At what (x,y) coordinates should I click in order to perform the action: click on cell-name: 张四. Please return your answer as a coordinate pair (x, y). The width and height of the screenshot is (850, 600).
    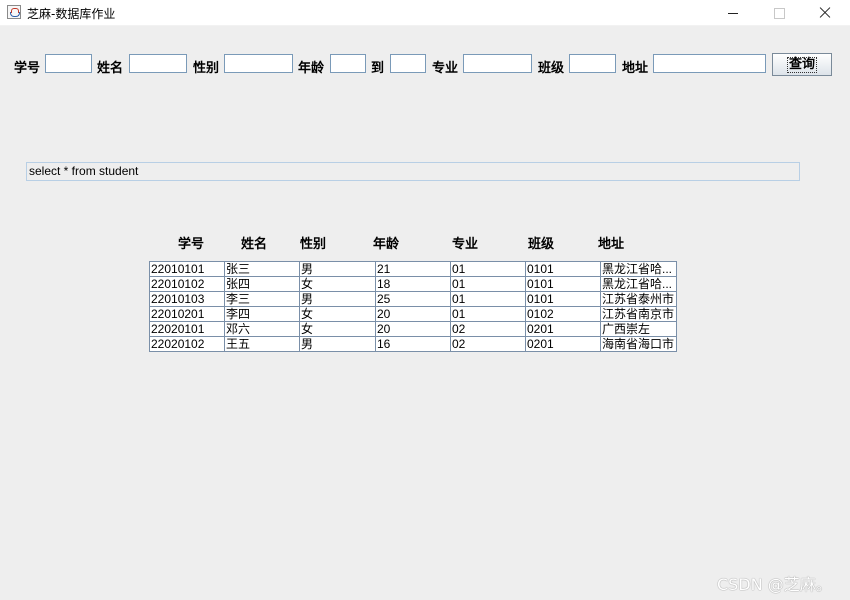
    Looking at the image, I should click on (262, 284).